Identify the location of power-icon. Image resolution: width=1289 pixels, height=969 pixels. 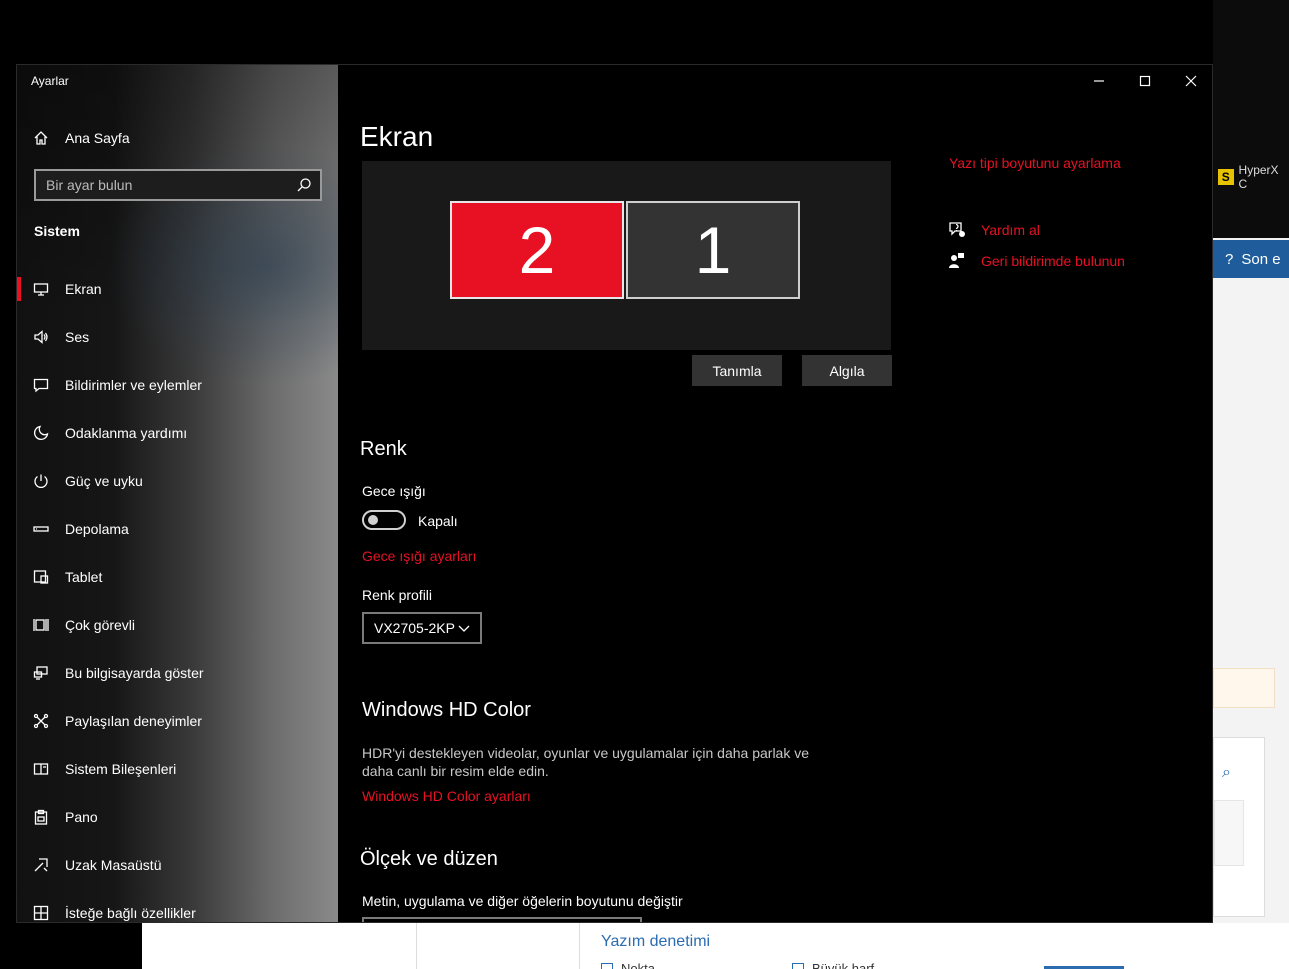
(41, 481).